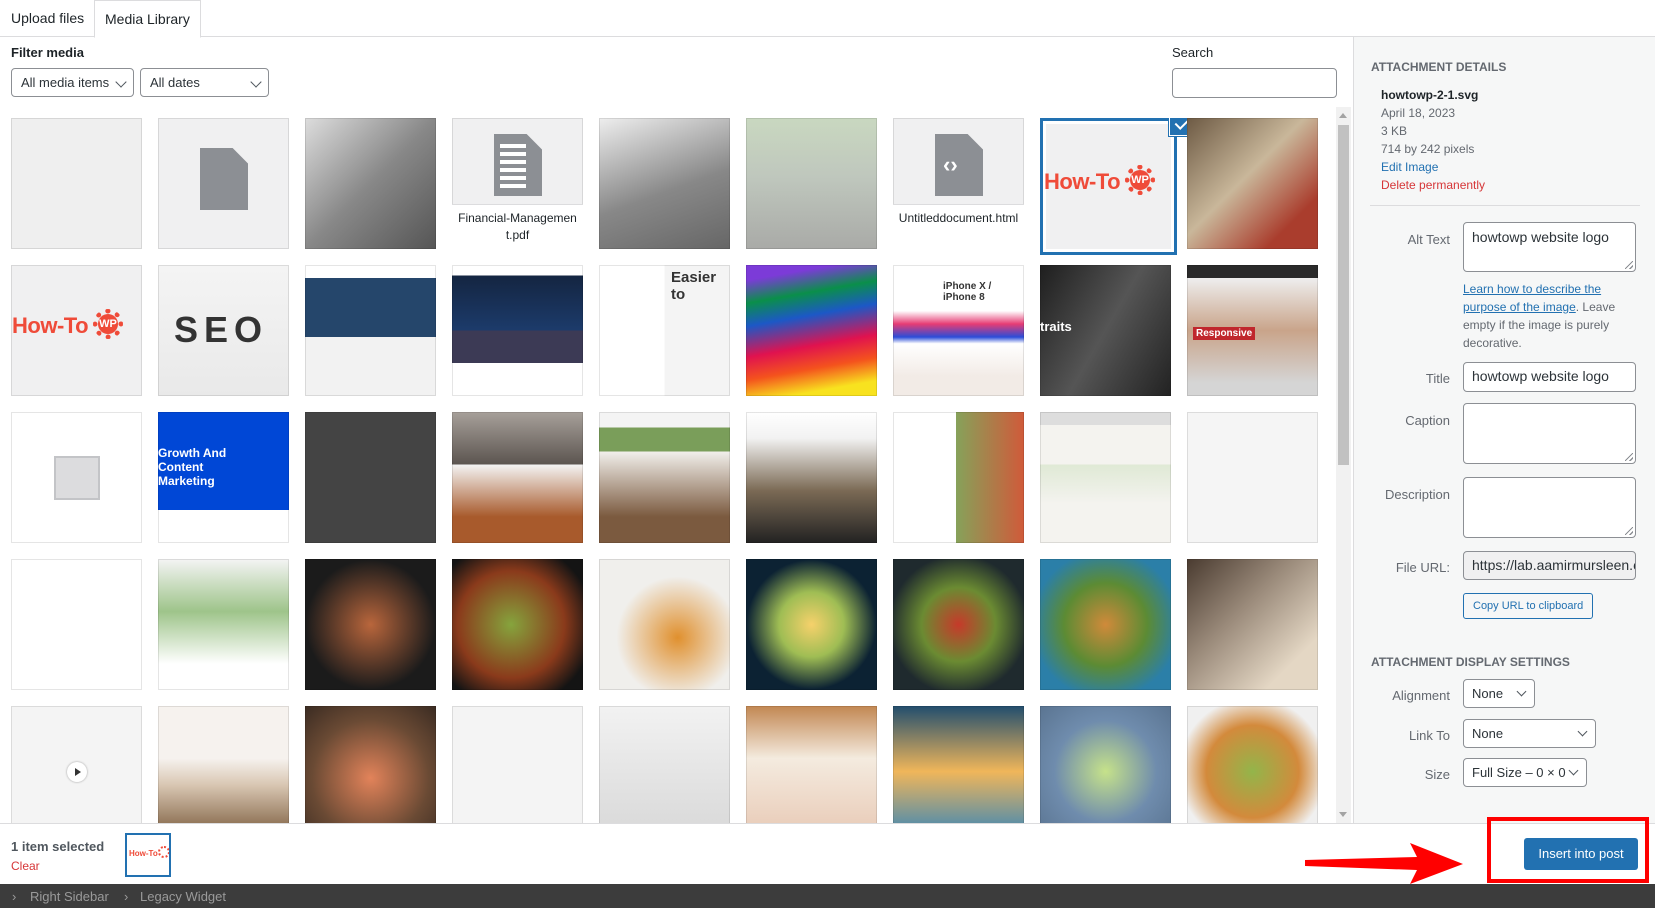 The image size is (1655, 908). Describe the element at coordinates (69, 896) in the screenshot. I see `breadcrumb-right-sidebar: Right Sidebar` at that location.